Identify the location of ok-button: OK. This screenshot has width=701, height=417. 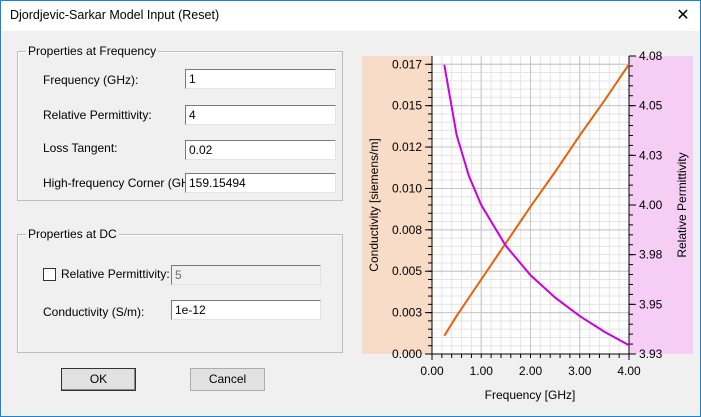
(98, 379).